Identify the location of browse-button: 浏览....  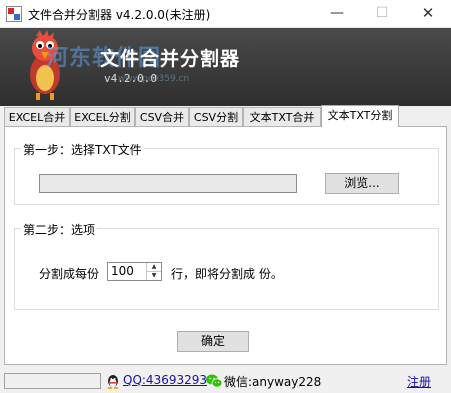
(362, 183).